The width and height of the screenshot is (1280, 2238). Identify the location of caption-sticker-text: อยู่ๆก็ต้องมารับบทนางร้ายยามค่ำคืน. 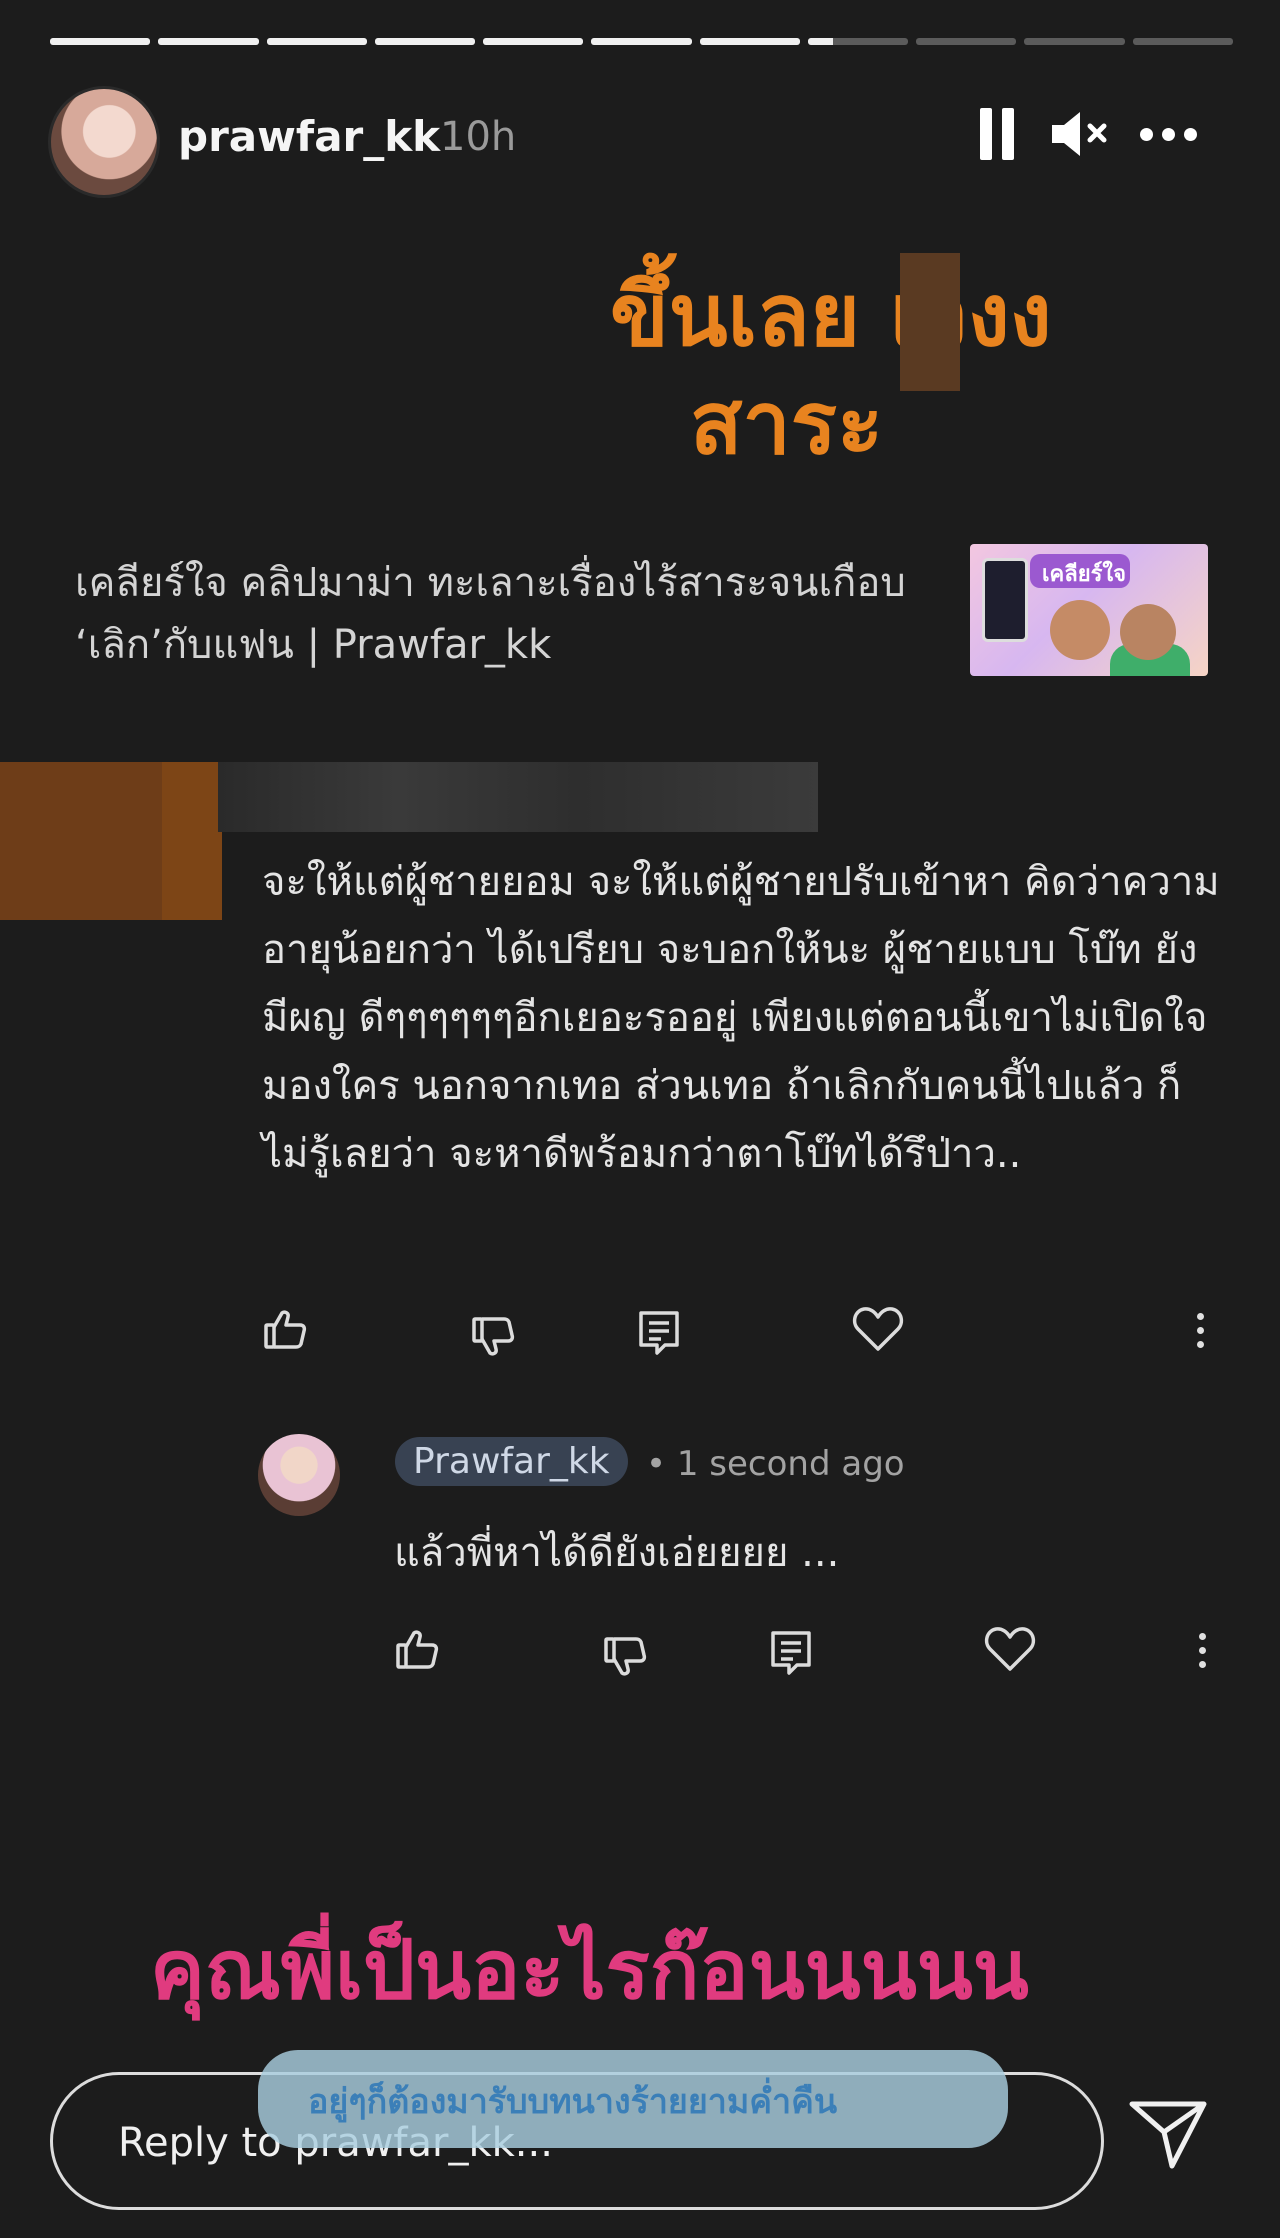
(573, 2102).